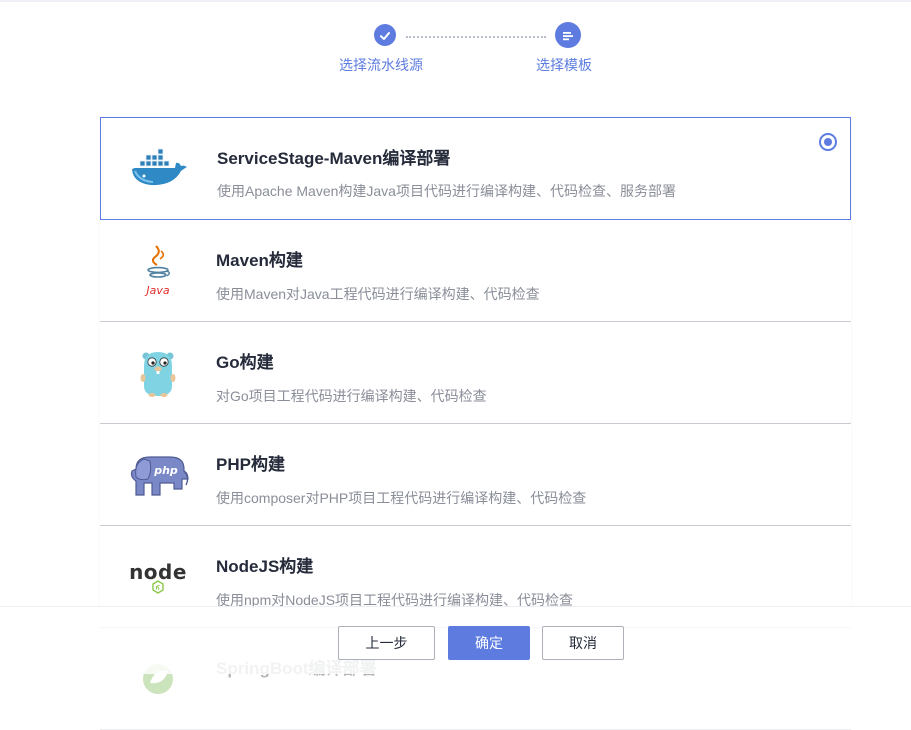 Image resolution: width=911 pixels, height=730 pixels. I want to click on template-title: Maven构建, so click(259, 260).